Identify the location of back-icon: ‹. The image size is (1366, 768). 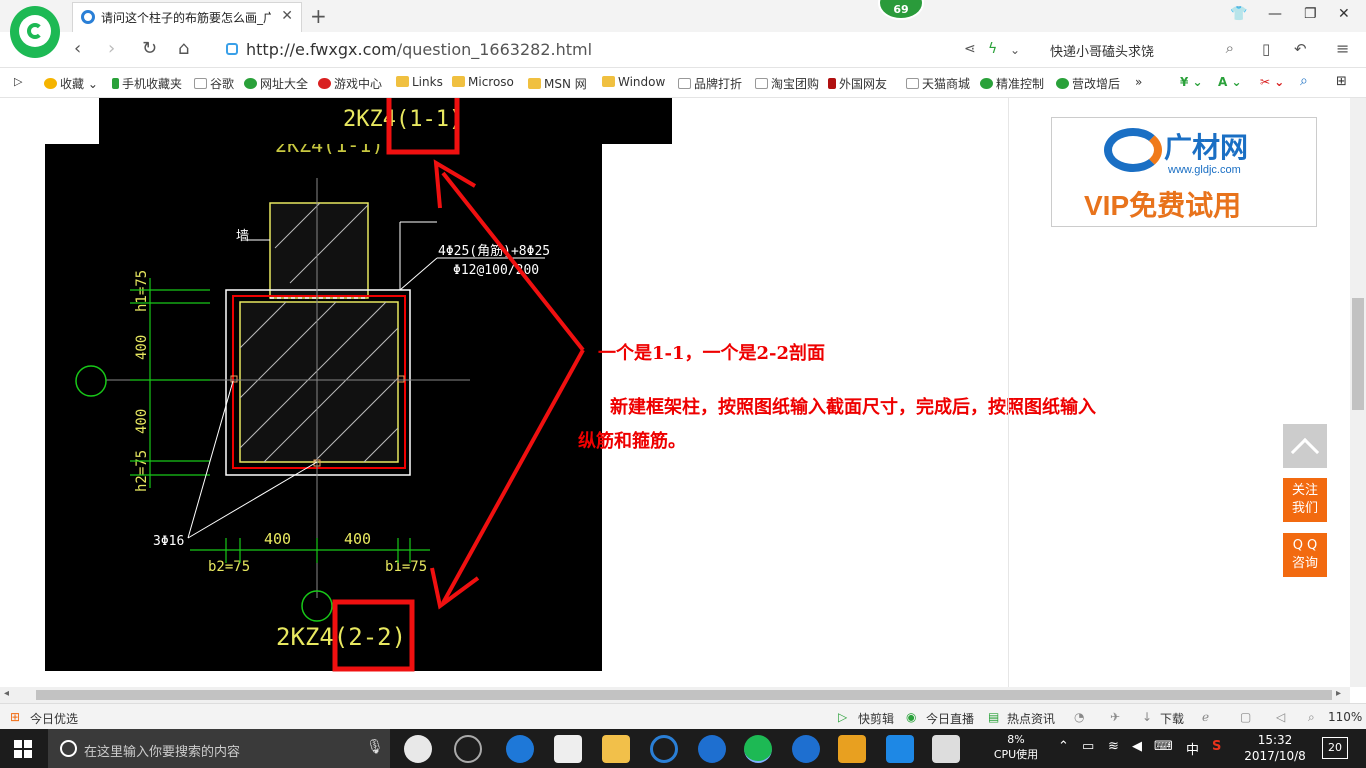
(77, 48).